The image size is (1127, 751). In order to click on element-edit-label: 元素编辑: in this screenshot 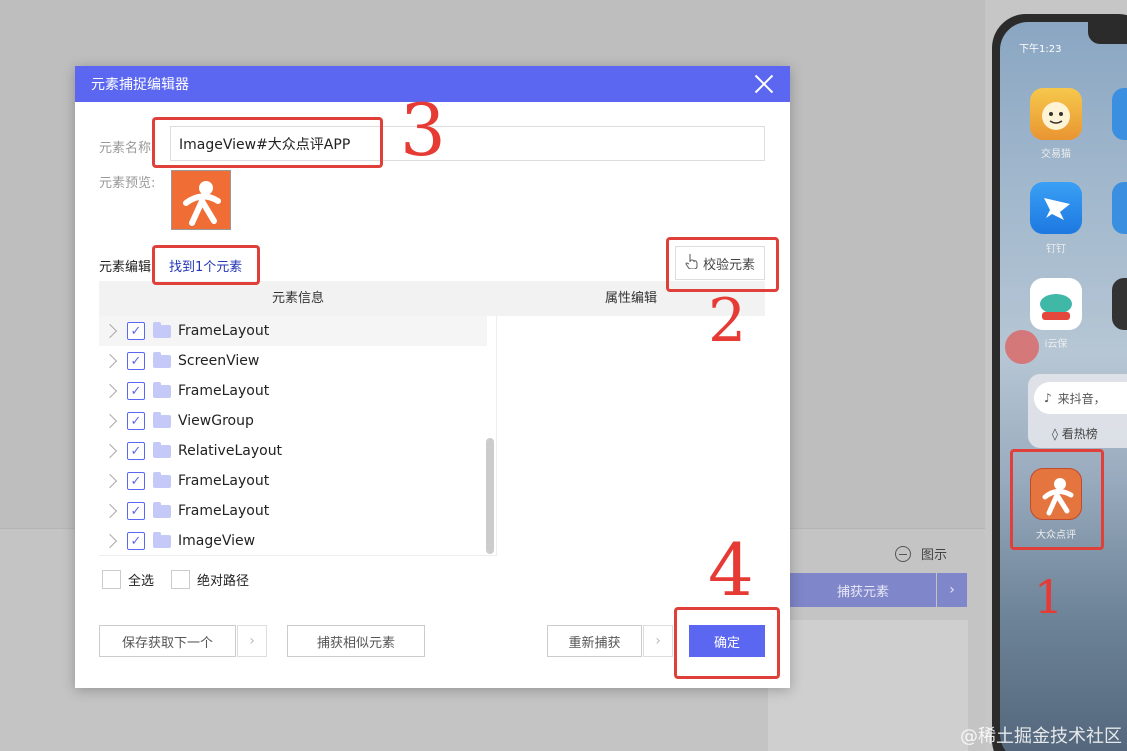, I will do `click(127, 267)`.